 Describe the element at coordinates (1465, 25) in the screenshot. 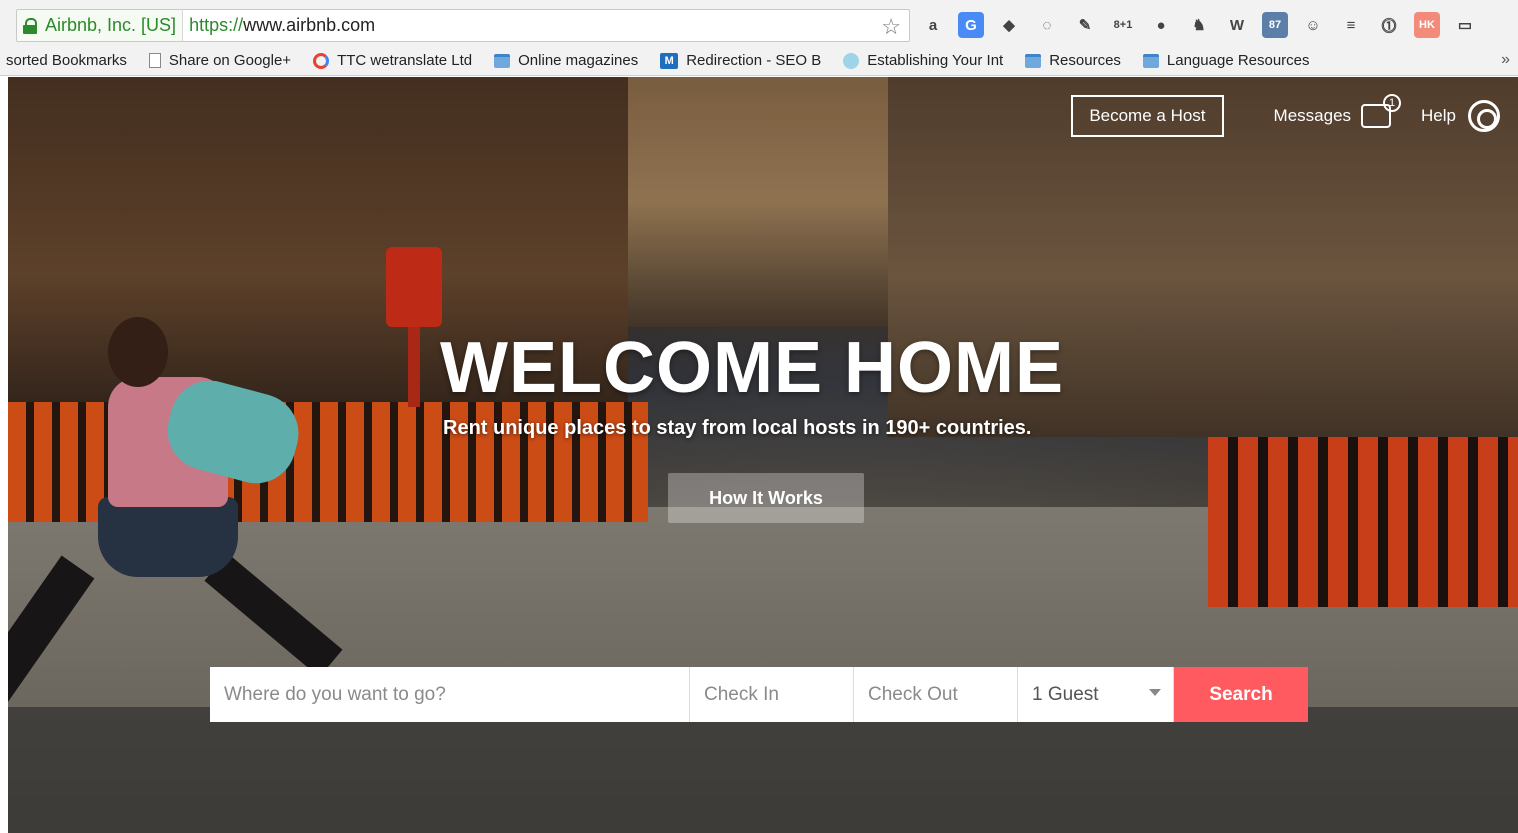

I see `cast-icon: ▭` at that location.